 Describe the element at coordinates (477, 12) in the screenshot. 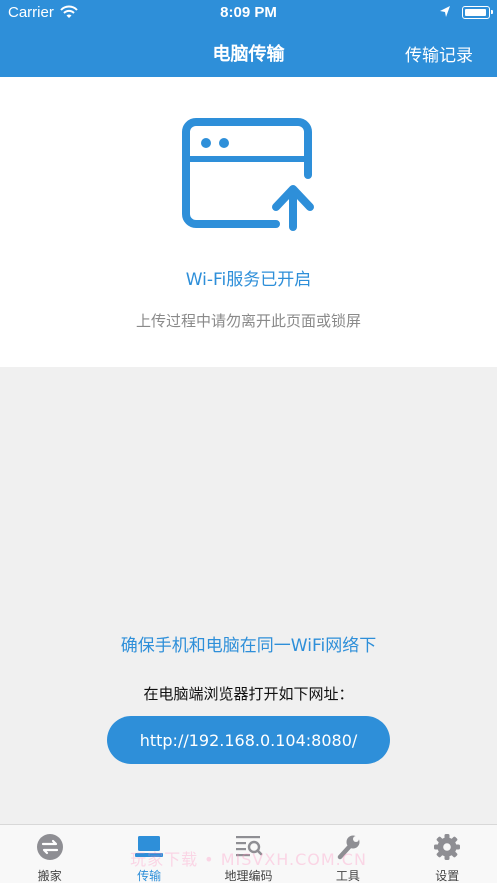

I see `battery-icon` at that location.